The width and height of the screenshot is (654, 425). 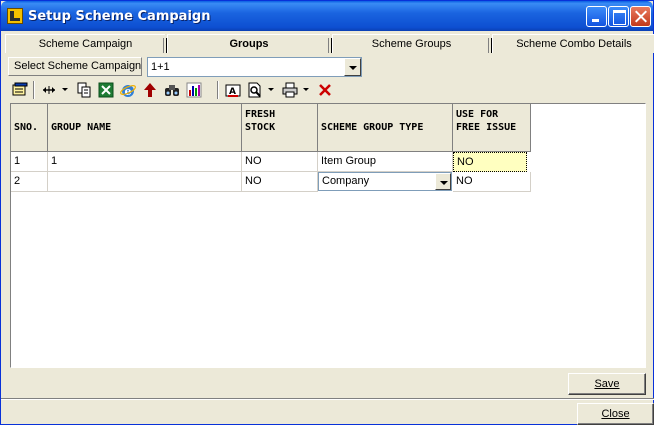 What do you see at coordinates (327, 16) in the screenshot?
I see `title-bar: Setup Scheme Campaign` at bounding box center [327, 16].